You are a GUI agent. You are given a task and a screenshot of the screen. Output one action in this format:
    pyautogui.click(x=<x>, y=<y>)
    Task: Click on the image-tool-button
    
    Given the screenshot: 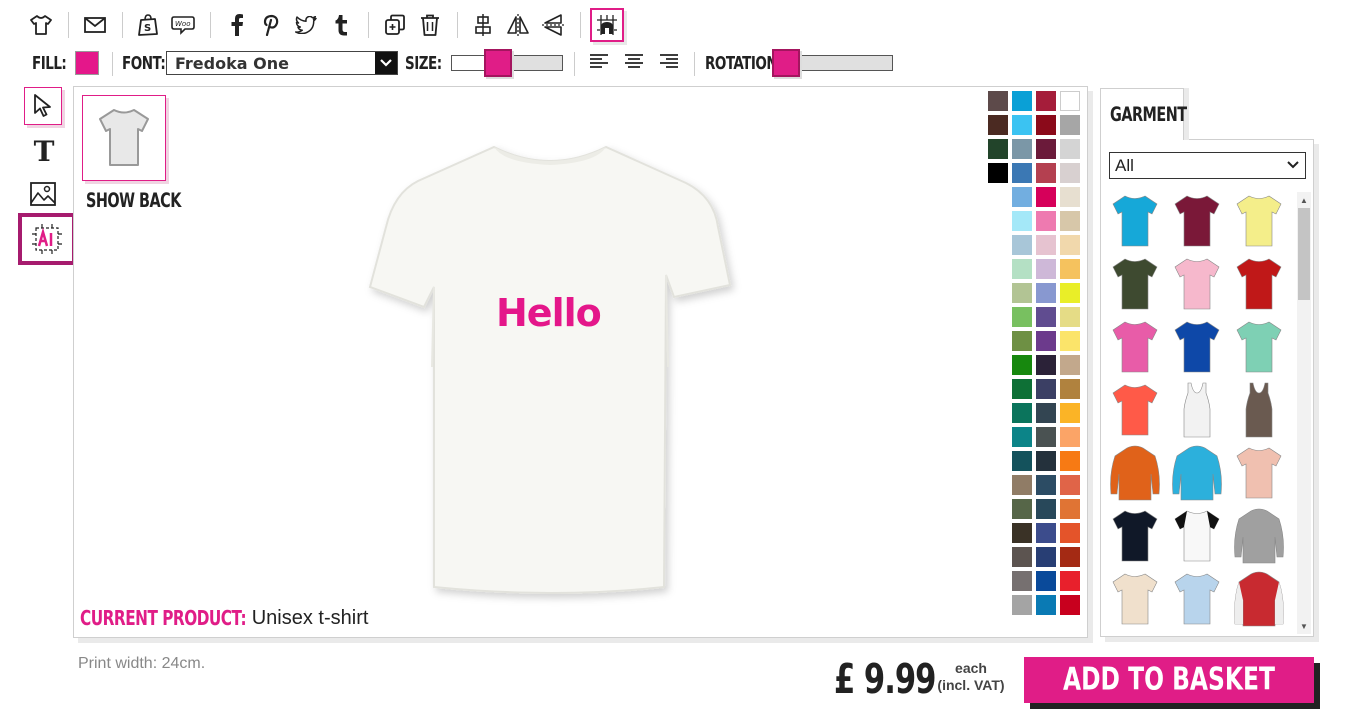 What is the action you would take?
    pyautogui.click(x=43, y=196)
    